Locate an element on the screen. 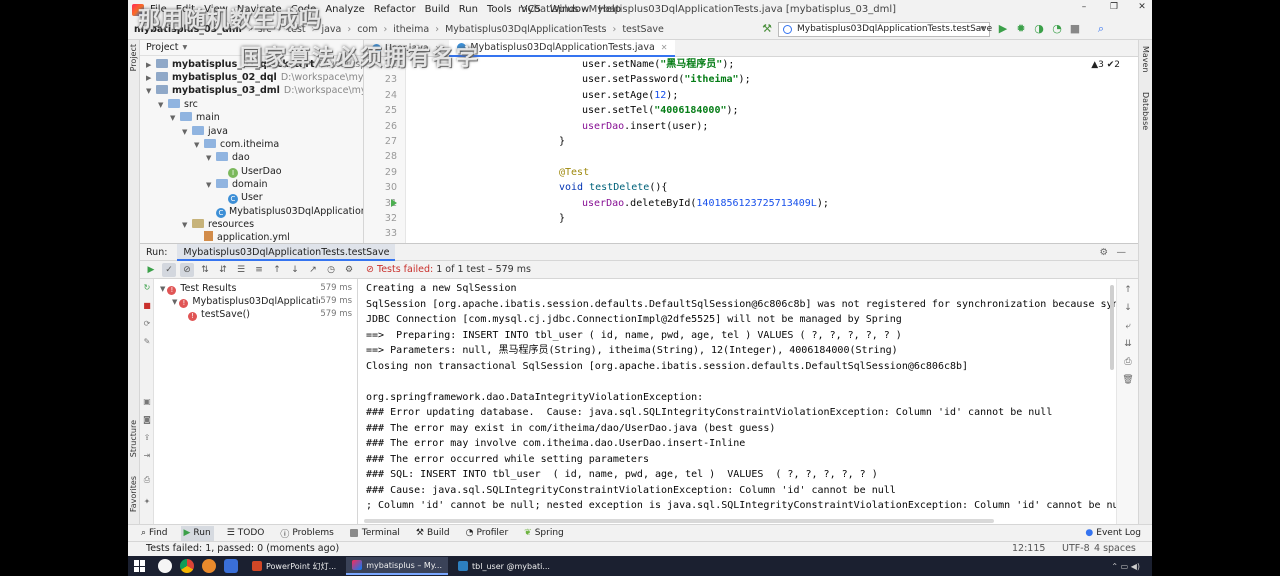  close-icon: ✕ is located at coordinates (1142, 8).